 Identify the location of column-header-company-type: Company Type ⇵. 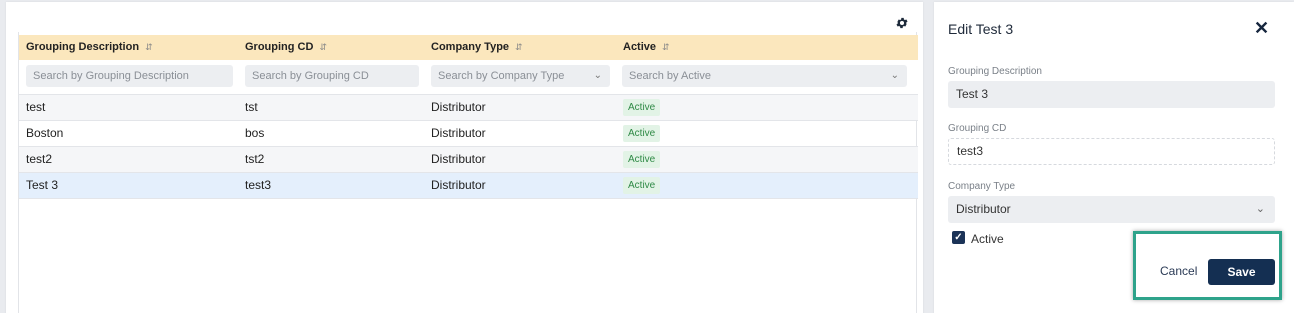
(477, 47).